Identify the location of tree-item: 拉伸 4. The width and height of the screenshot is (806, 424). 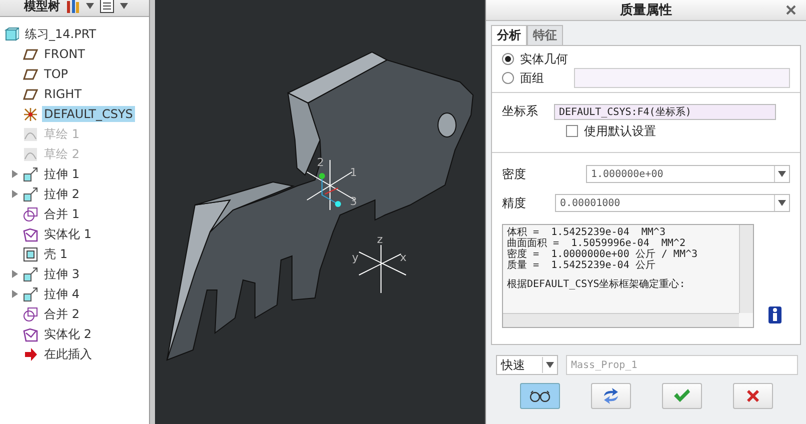
(62, 294).